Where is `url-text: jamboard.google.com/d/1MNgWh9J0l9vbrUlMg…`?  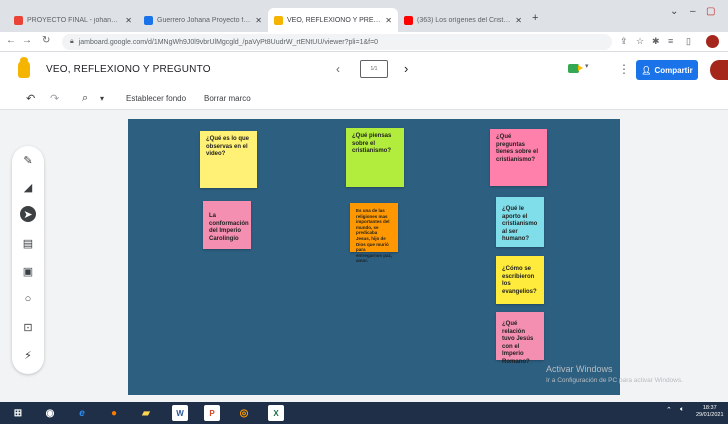 url-text: jamboard.google.com/d/1MNgWh9J0l9vbrUlMg… is located at coordinates (228, 42).